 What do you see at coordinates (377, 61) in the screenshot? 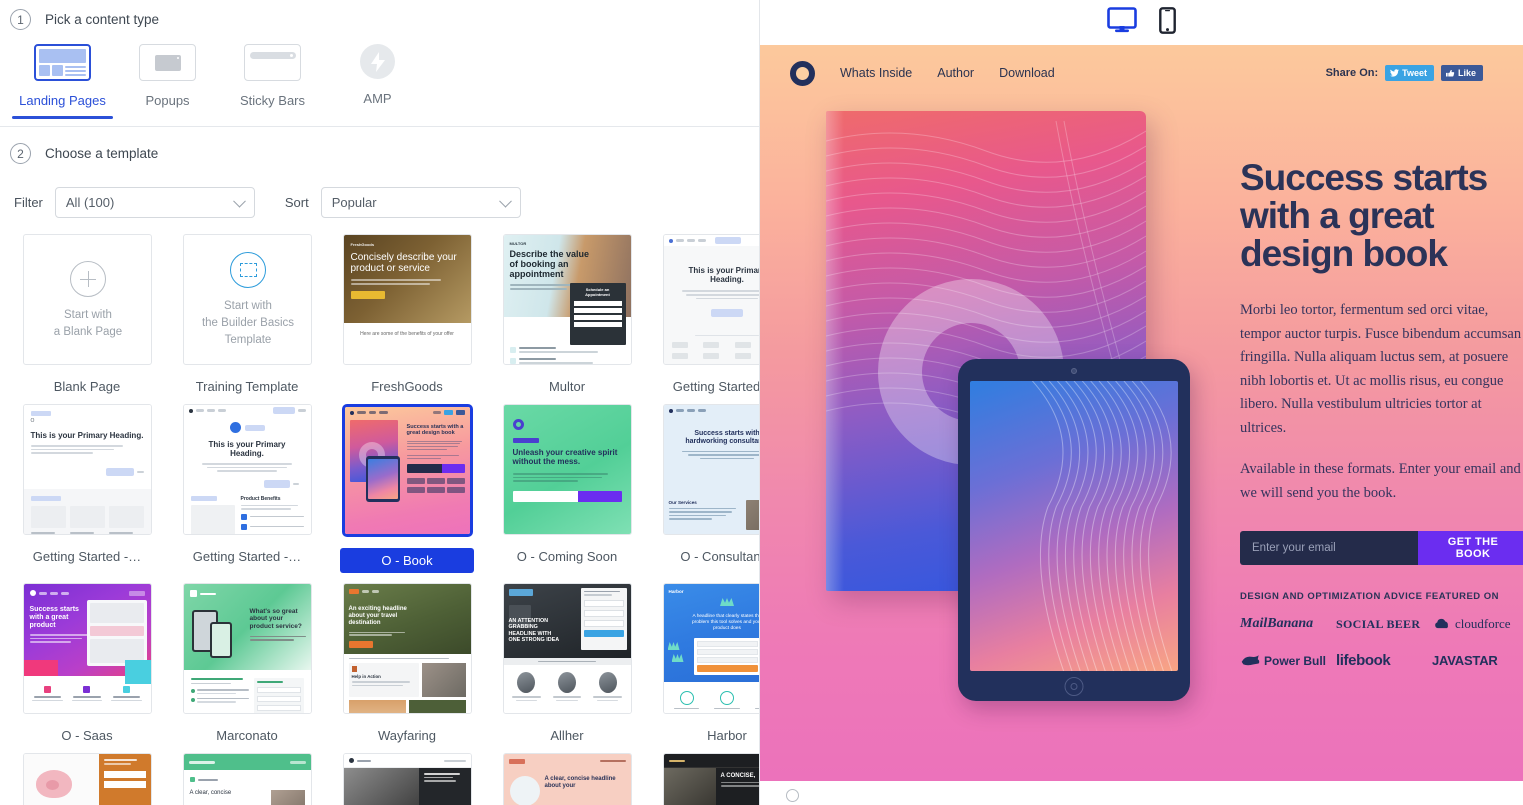
I see `amp-bolt-icon` at bounding box center [377, 61].